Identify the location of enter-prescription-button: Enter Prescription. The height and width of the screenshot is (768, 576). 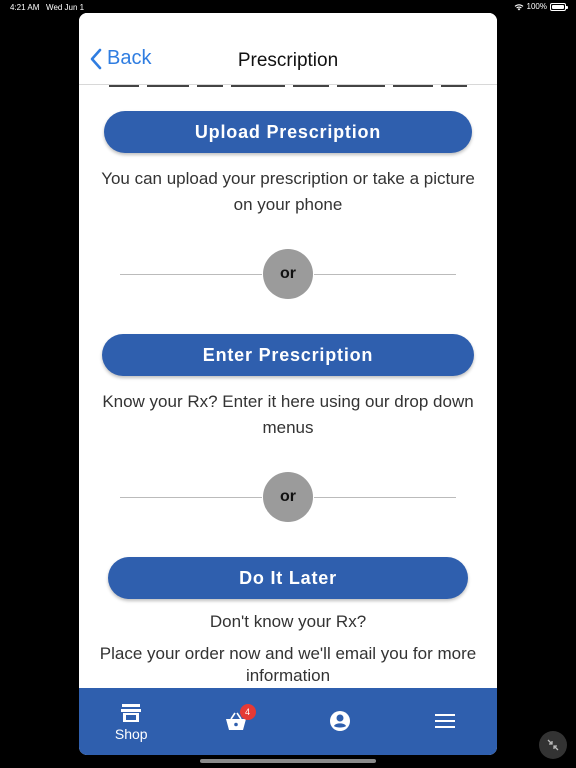
(288, 355).